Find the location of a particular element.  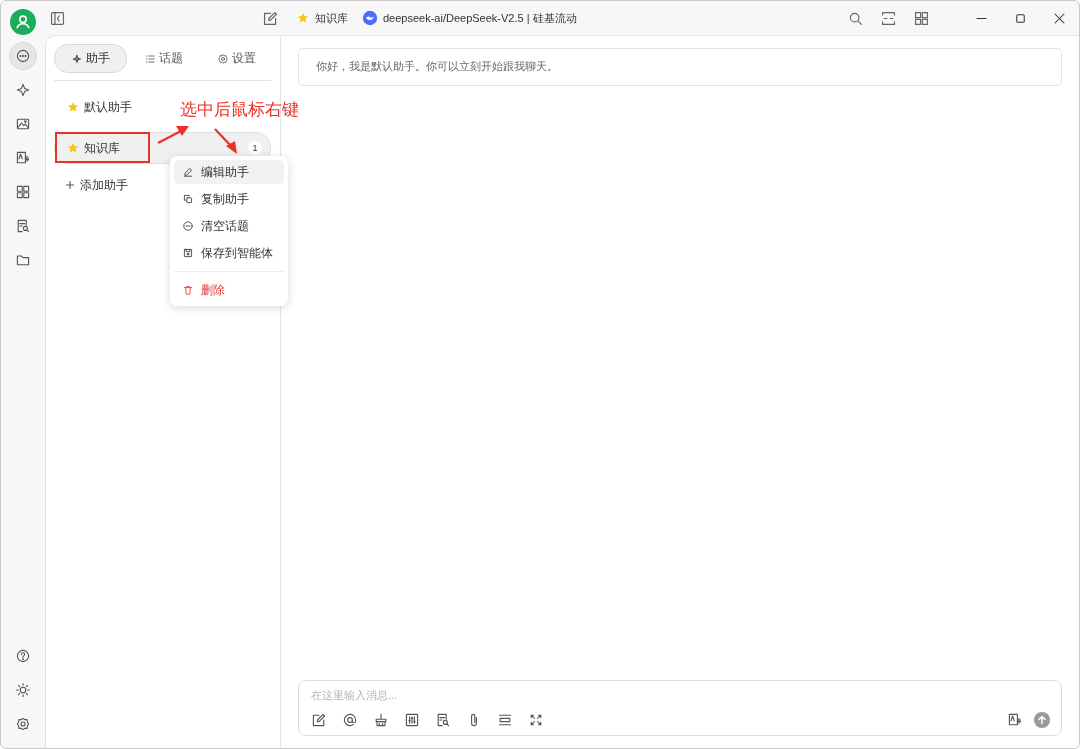

assistant-item: 默认助手 is located at coordinates (102, 107).